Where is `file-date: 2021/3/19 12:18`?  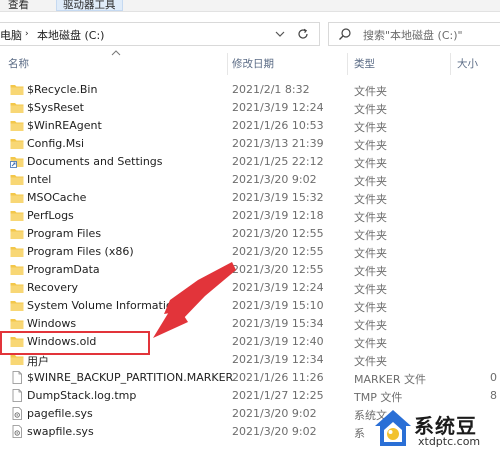 file-date: 2021/3/19 12:18 is located at coordinates (278, 215).